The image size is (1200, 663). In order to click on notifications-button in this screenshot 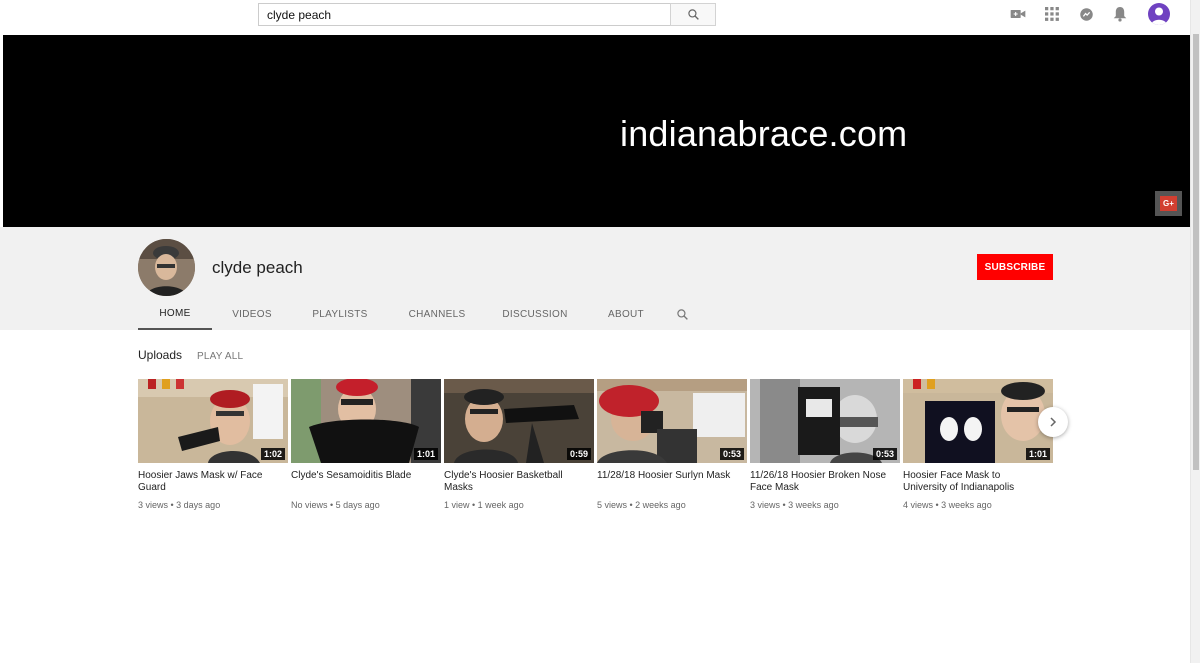, I will do `click(1120, 14)`.